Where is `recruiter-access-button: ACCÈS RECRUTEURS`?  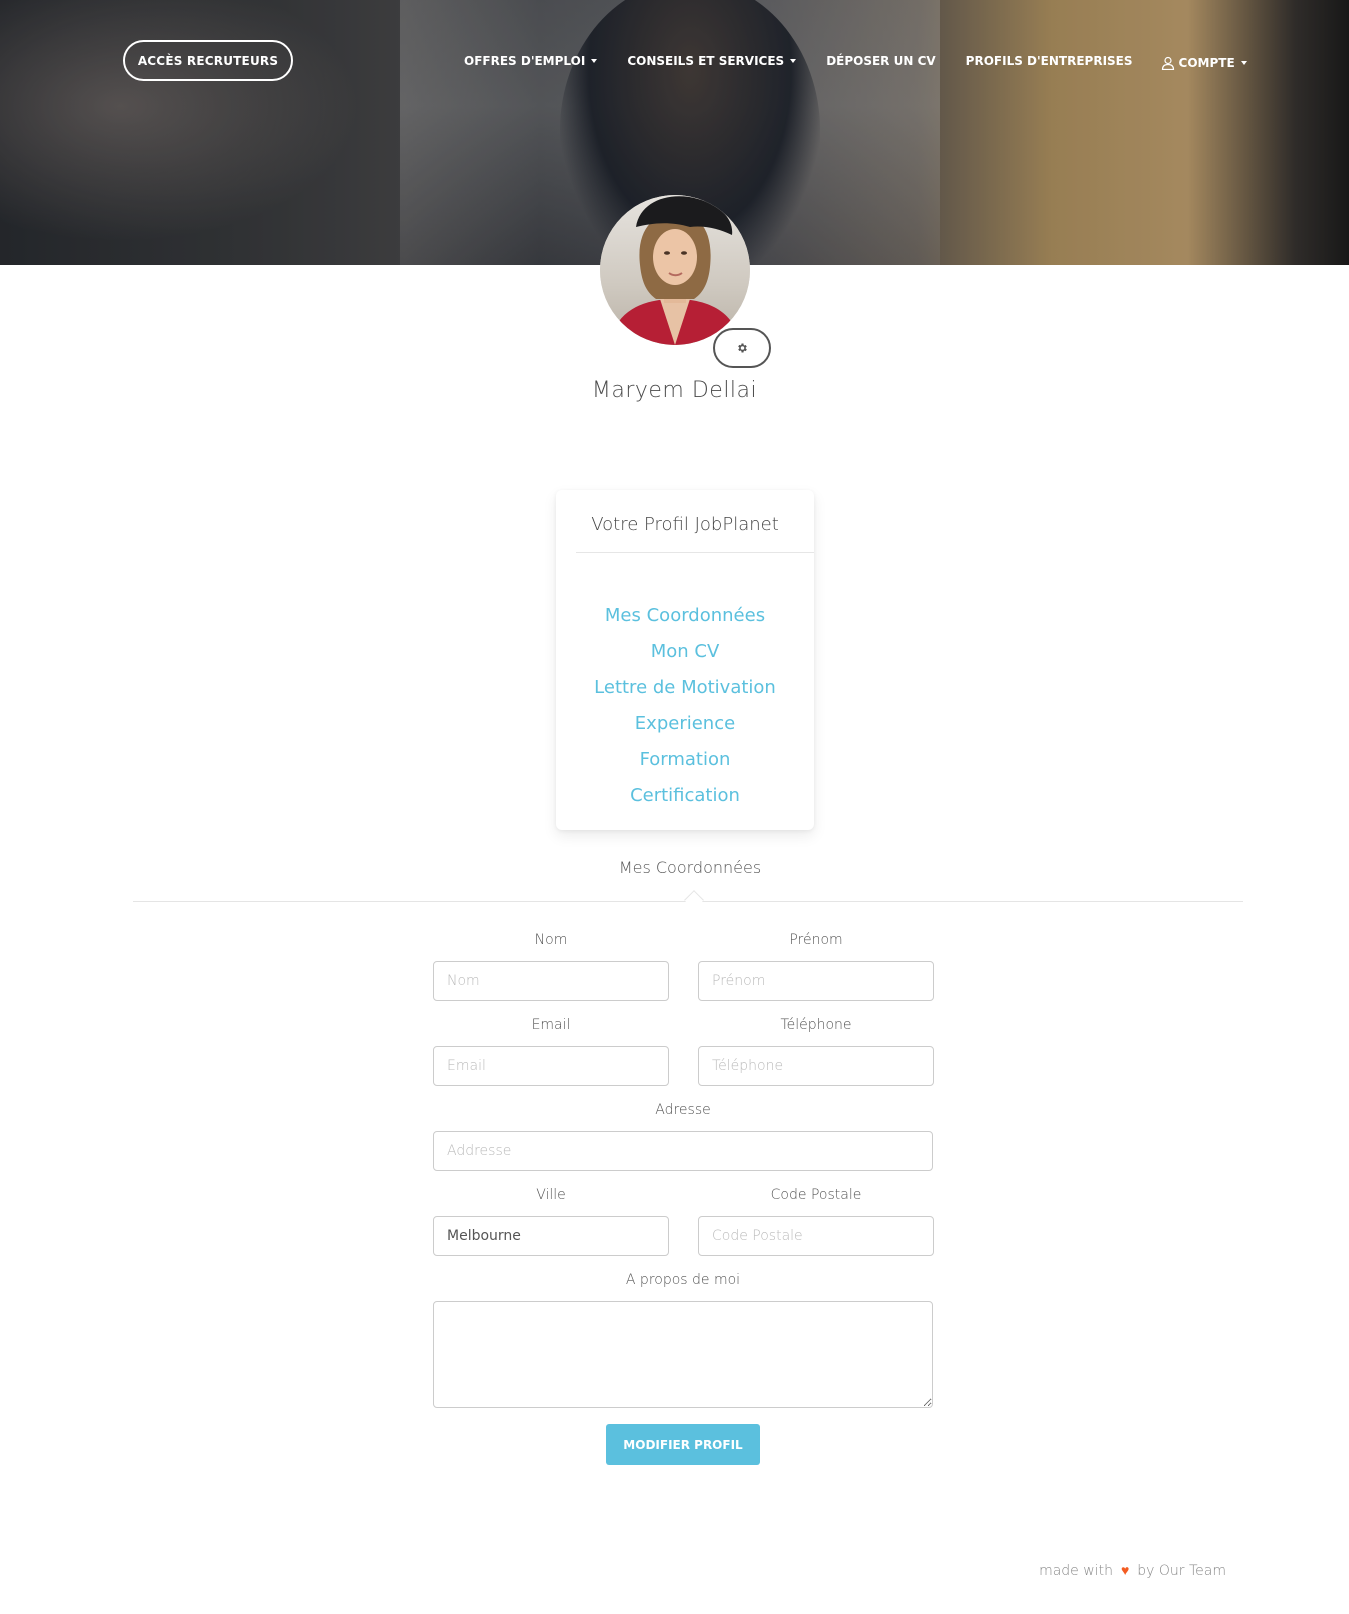
recruiter-access-button: ACCÈS RECRUTEURS is located at coordinates (208, 60).